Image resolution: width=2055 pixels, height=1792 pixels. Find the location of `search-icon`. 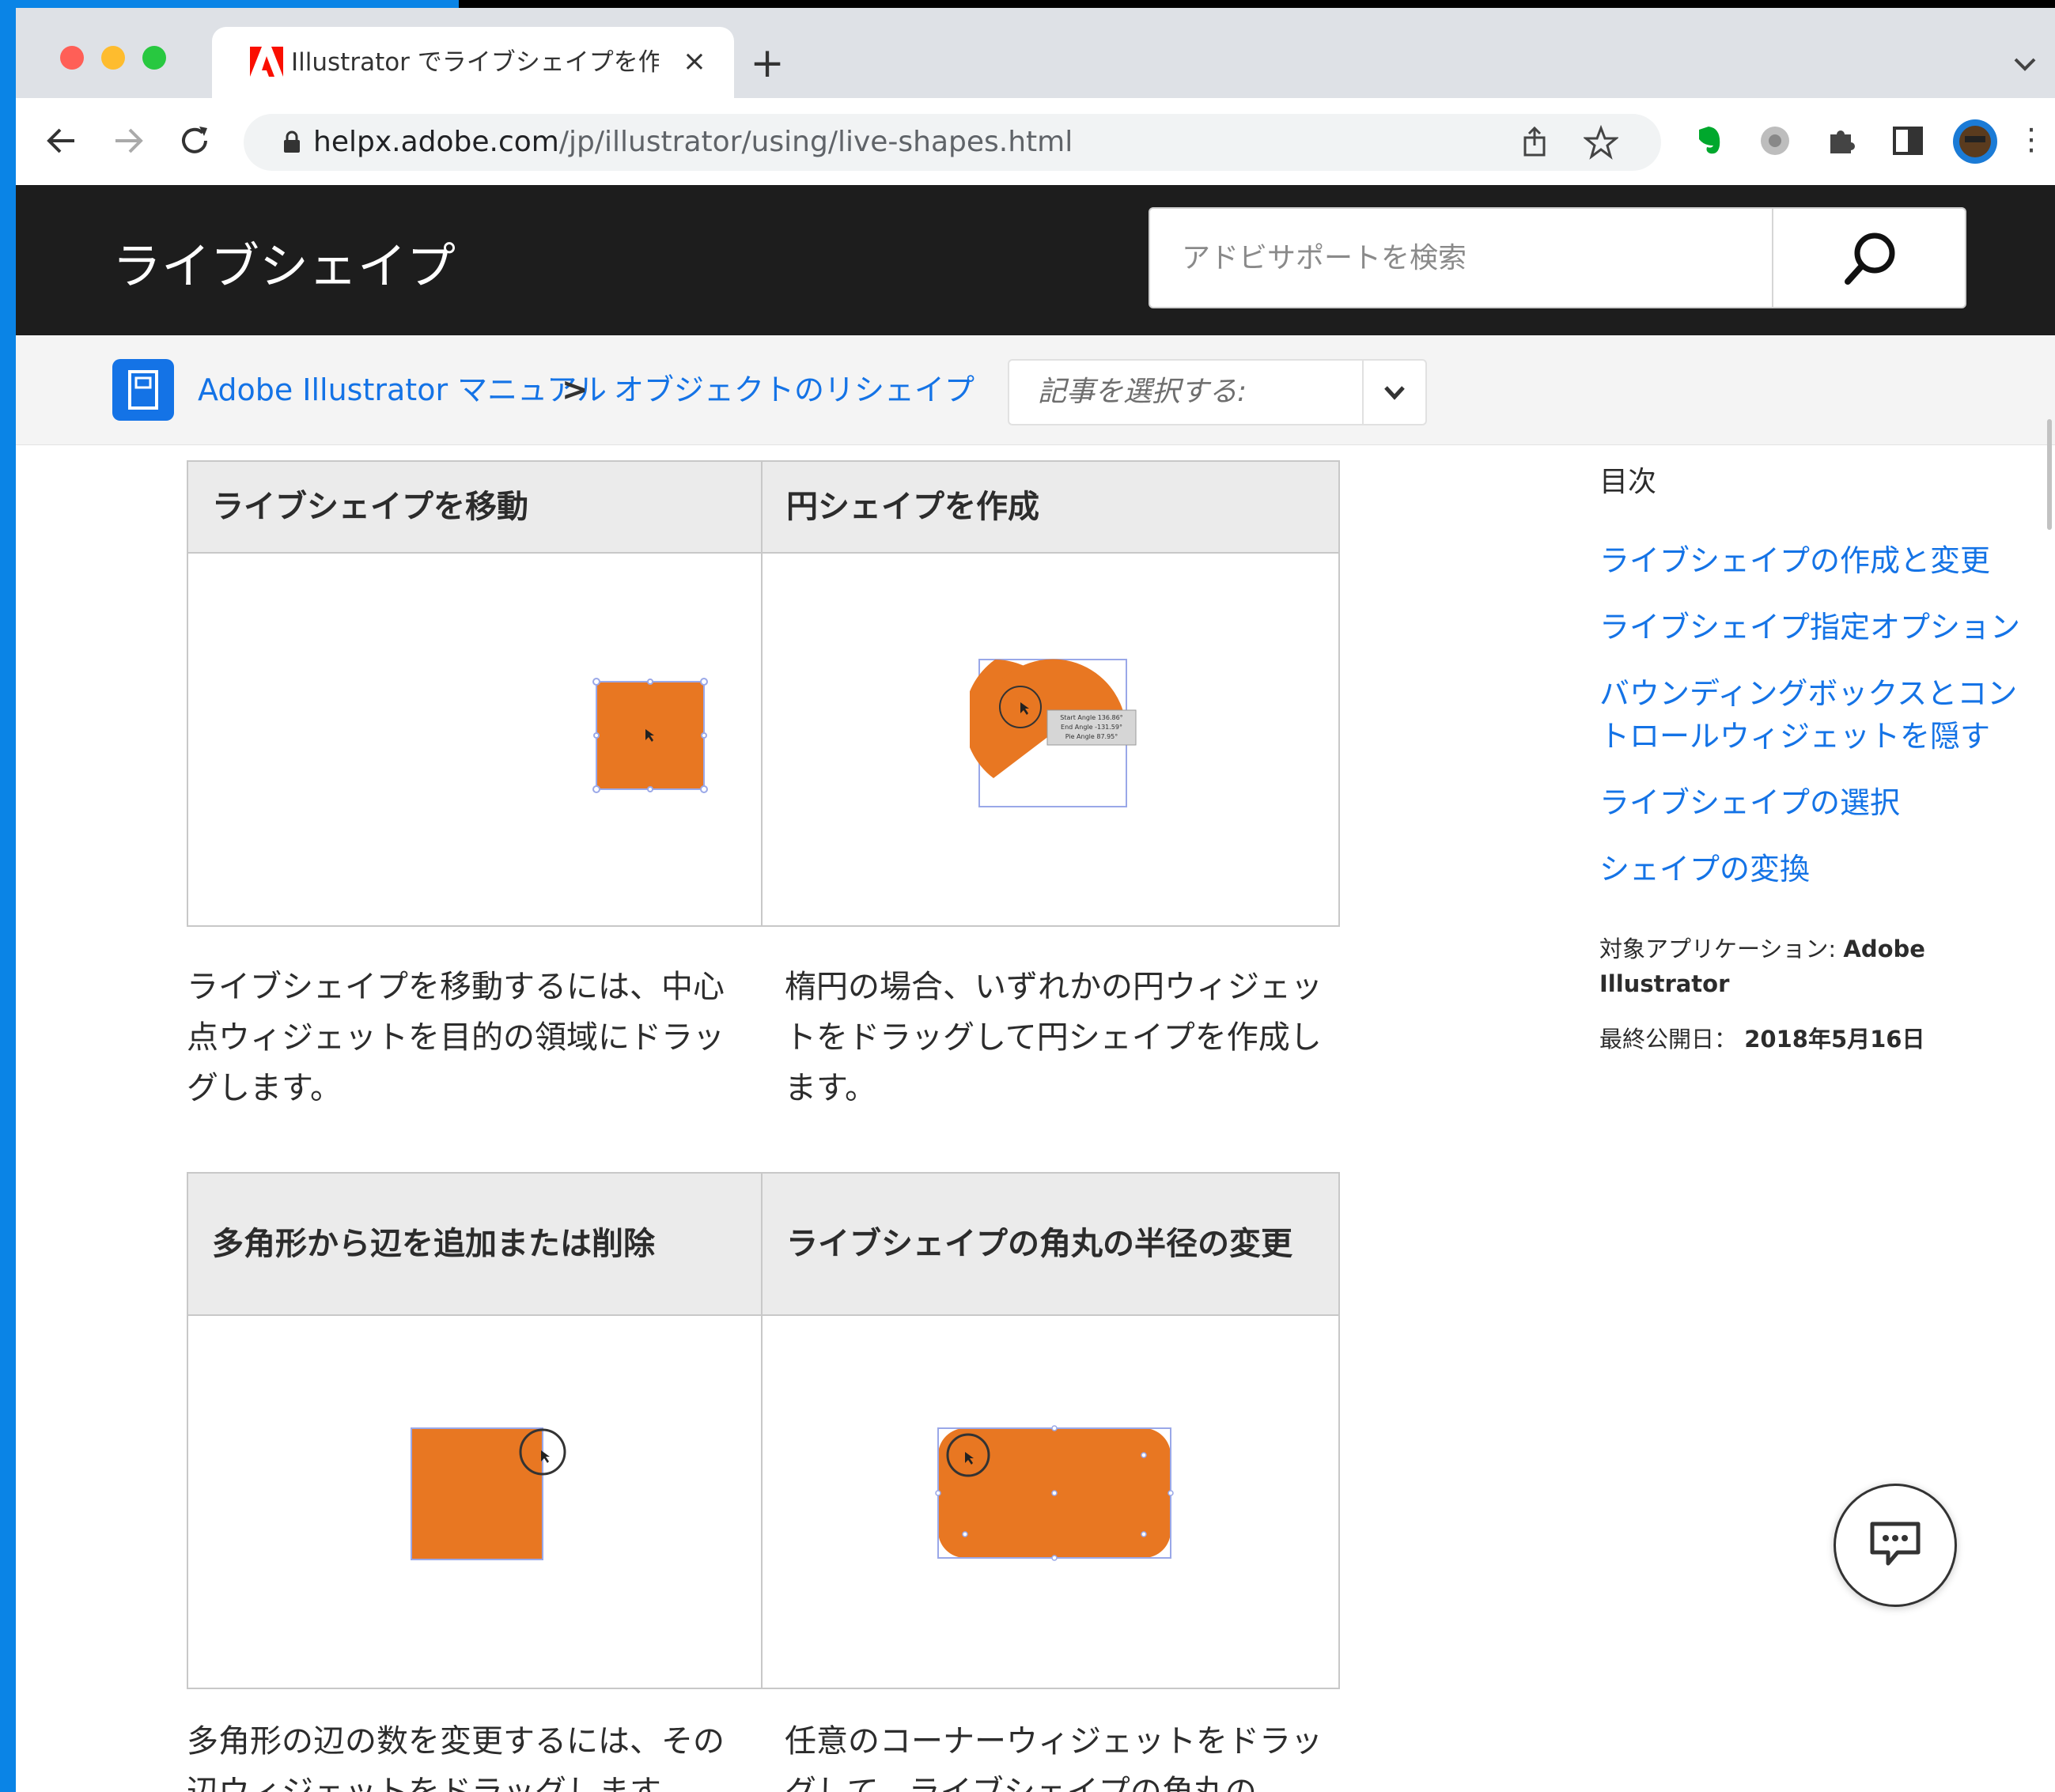

search-icon is located at coordinates (1870, 259).